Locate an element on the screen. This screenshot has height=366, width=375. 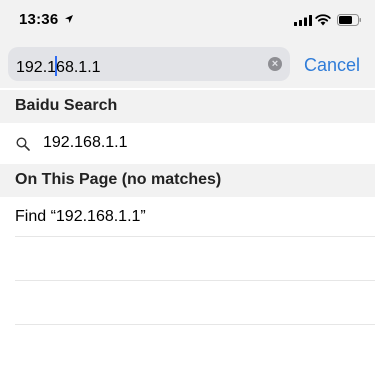
location-arrow-icon is located at coordinates (69, 19).